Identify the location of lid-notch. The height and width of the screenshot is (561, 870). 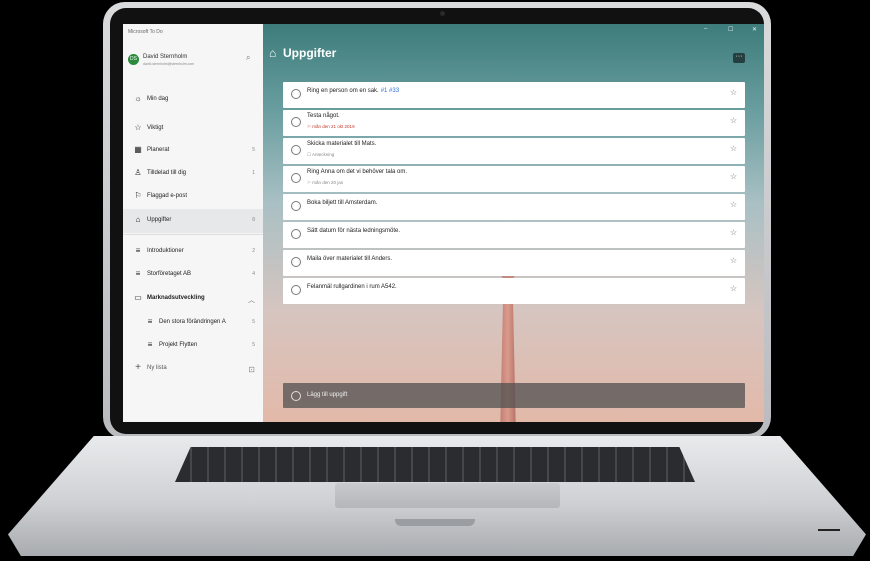
(435, 522).